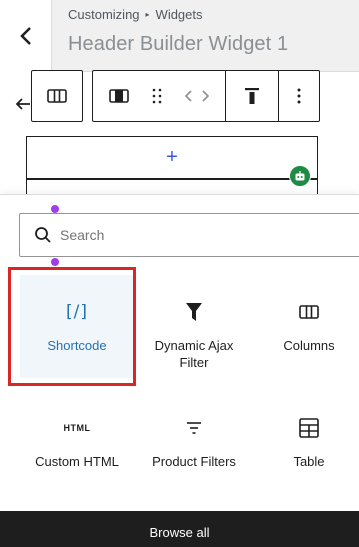 This screenshot has height=547, width=359. I want to click on block-dynamic-ajax-filter: Dynamic Ajax Filter, so click(194, 326).